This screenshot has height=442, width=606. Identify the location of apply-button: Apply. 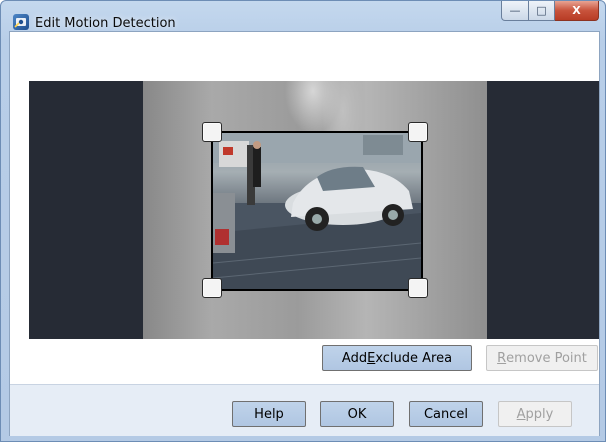
(535, 414).